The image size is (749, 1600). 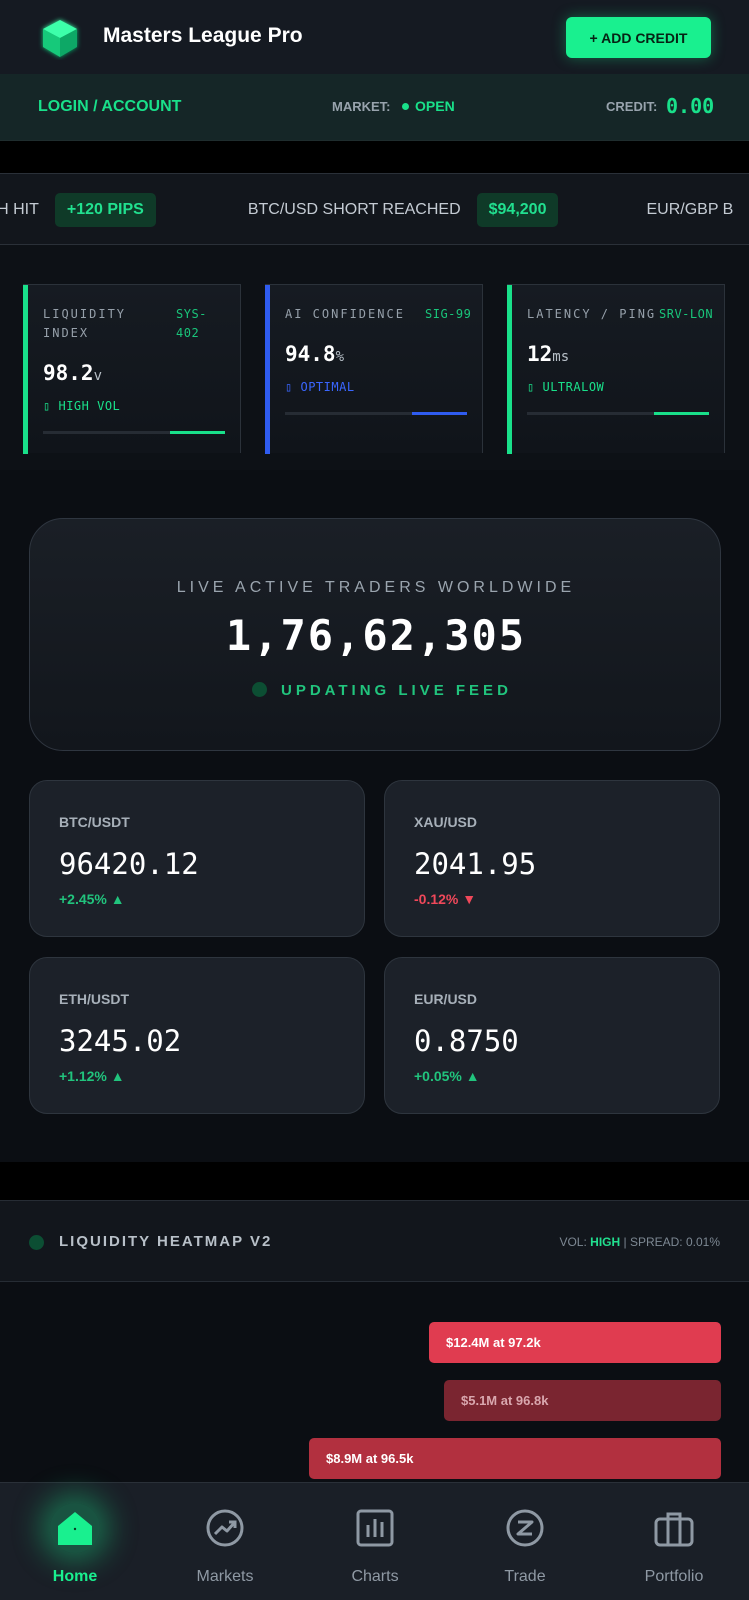 I want to click on heatmap-bar-label: $8.9M at 96.5k, so click(x=370, y=1458).